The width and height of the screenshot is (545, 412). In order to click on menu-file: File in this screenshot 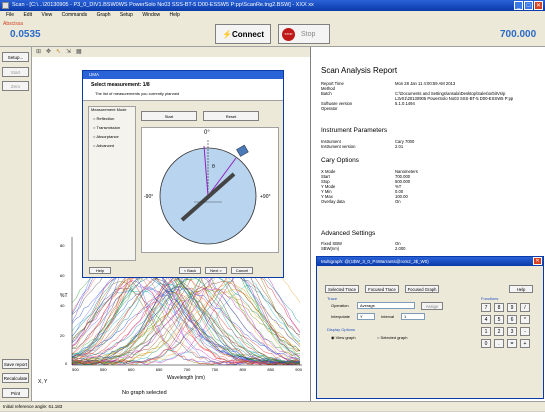, I will do `click(10, 15)`.